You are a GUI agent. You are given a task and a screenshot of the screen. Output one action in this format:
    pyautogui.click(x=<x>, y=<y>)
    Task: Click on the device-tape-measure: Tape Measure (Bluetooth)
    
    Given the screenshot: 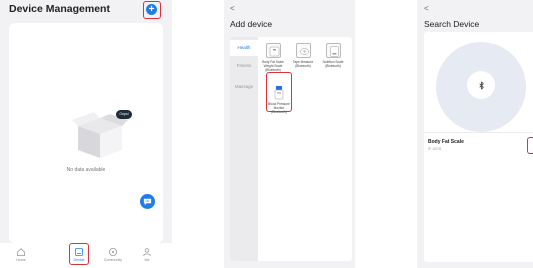 What is the action you would take?
    pyautogui.click(x=303, y=55)
    